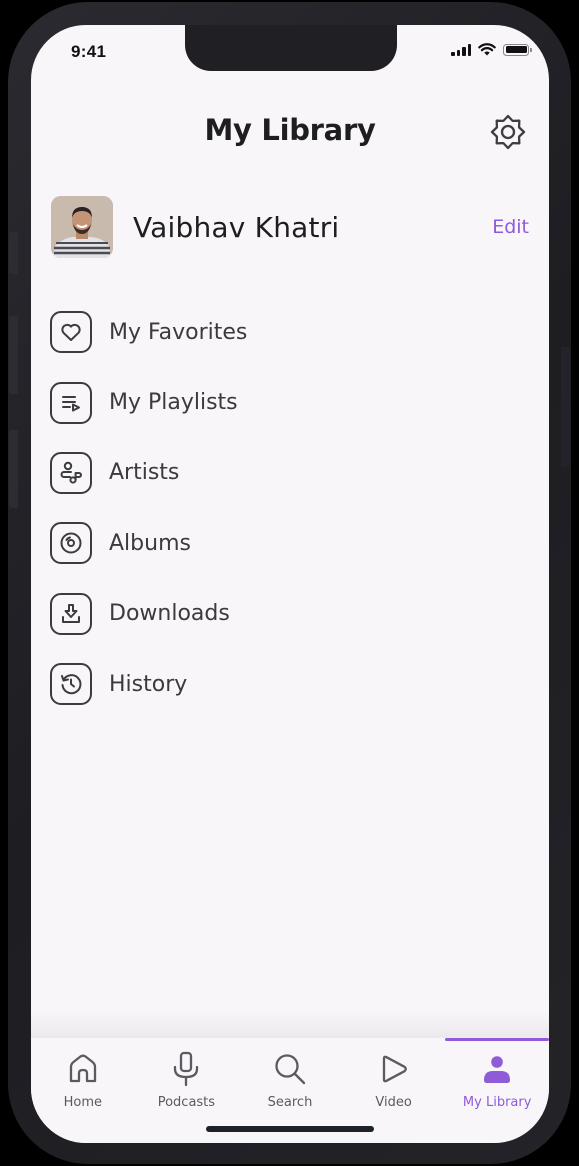 The width and height of the screenshot is (579, 1166). Describe the element at coordinates (290, 1102) in the screenshot. I see `tab-label: Search` at that location.